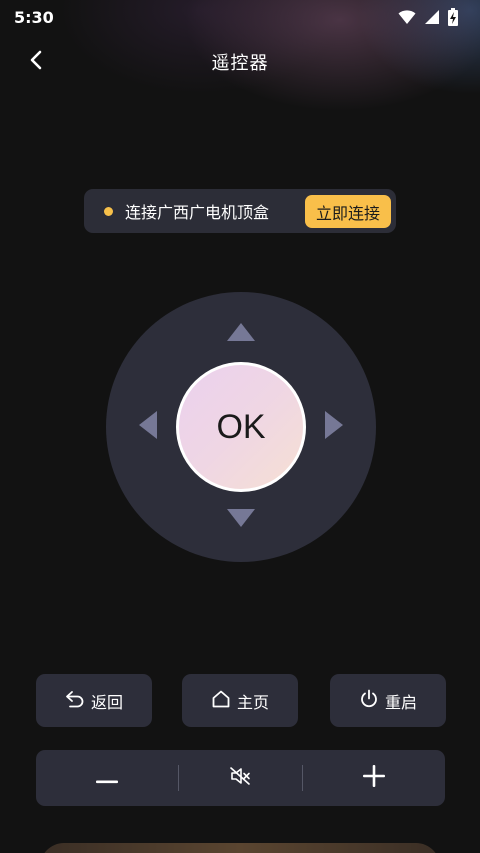 This screenshot has height=853, width=480. I want to click on dpad-up-button, so click(241, 334).